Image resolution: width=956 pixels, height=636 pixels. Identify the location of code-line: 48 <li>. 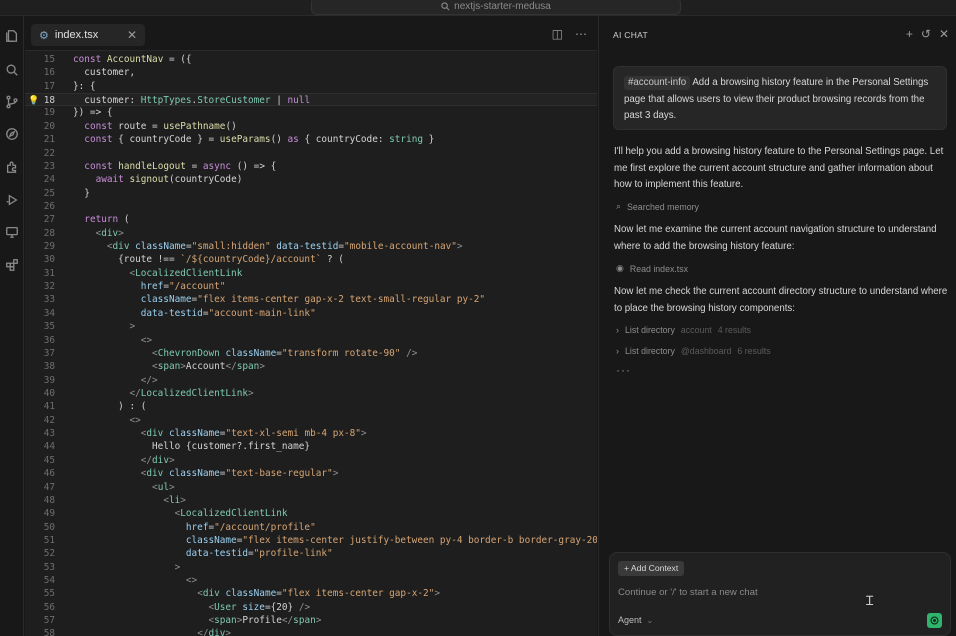
(311, 500).